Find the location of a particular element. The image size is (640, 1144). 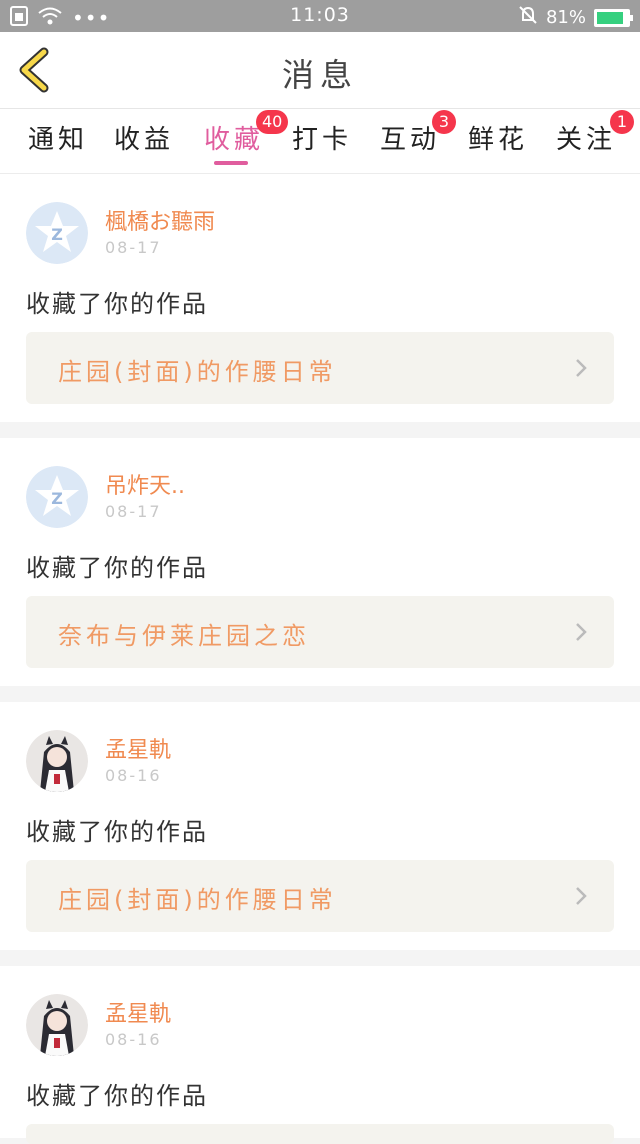

mute-bell-icon is located at coordinates (528, 17).